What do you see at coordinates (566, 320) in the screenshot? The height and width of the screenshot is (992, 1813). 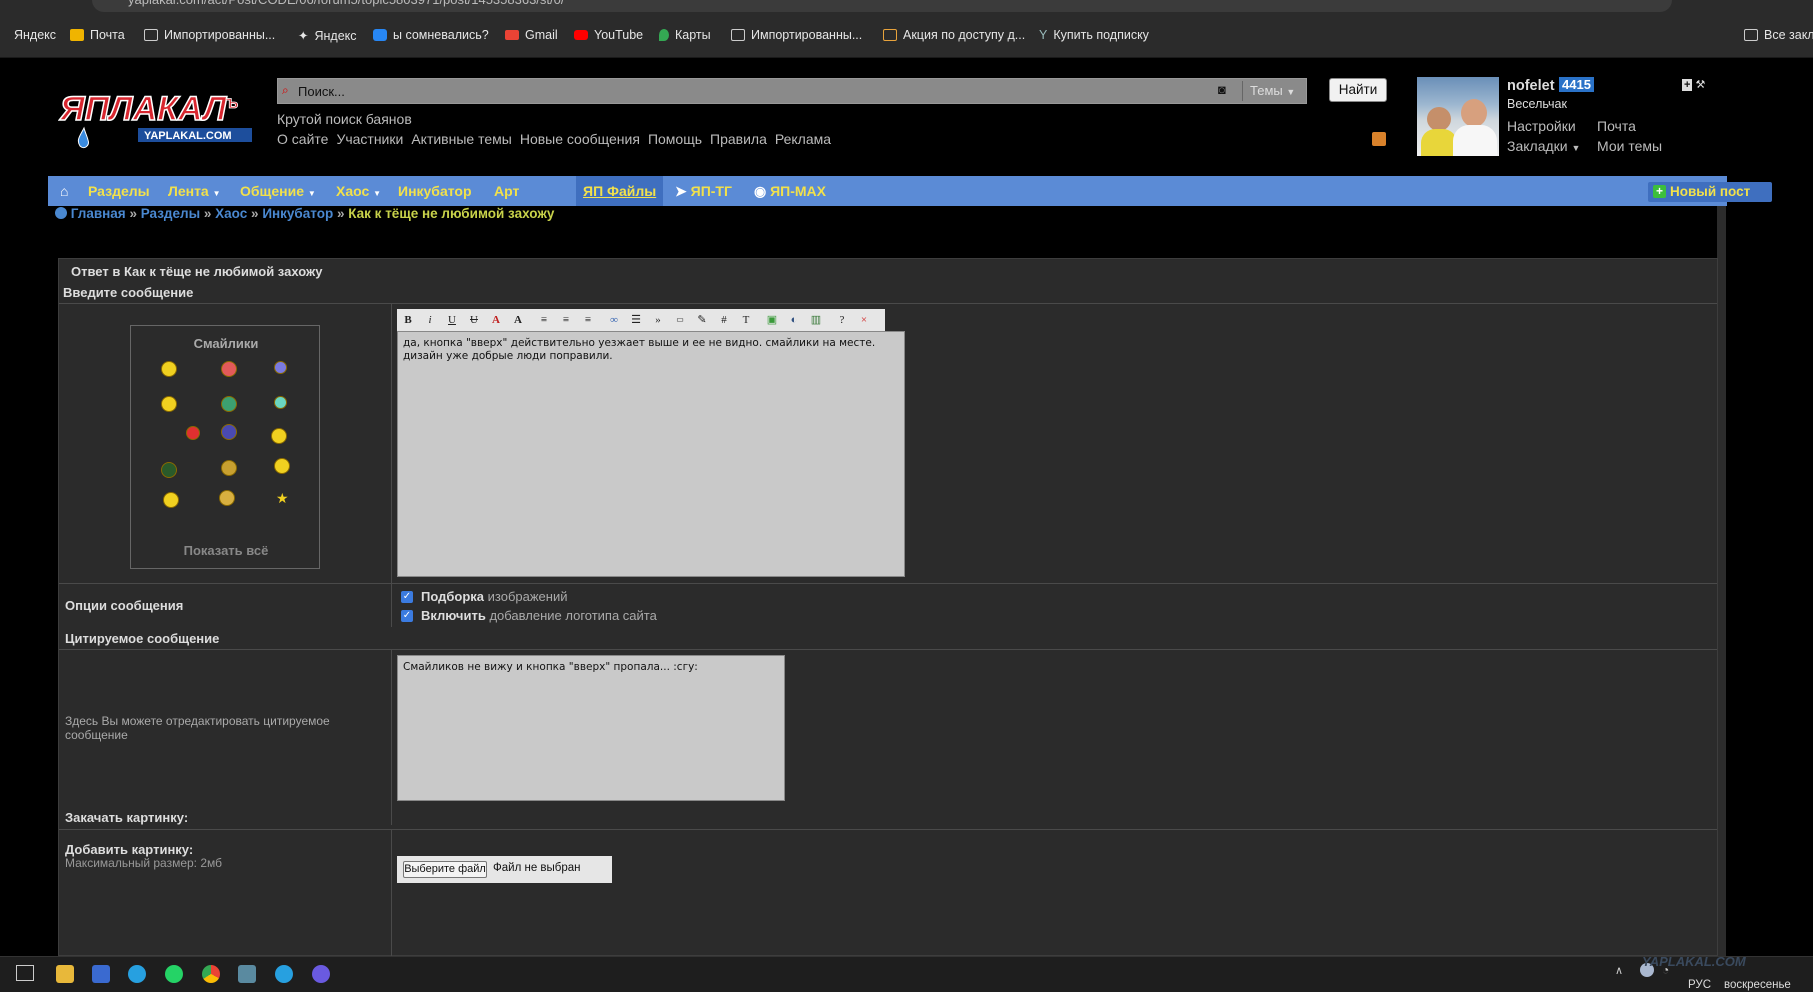 I see `align-center-icon: ≡` at bounding box center [566, 320].